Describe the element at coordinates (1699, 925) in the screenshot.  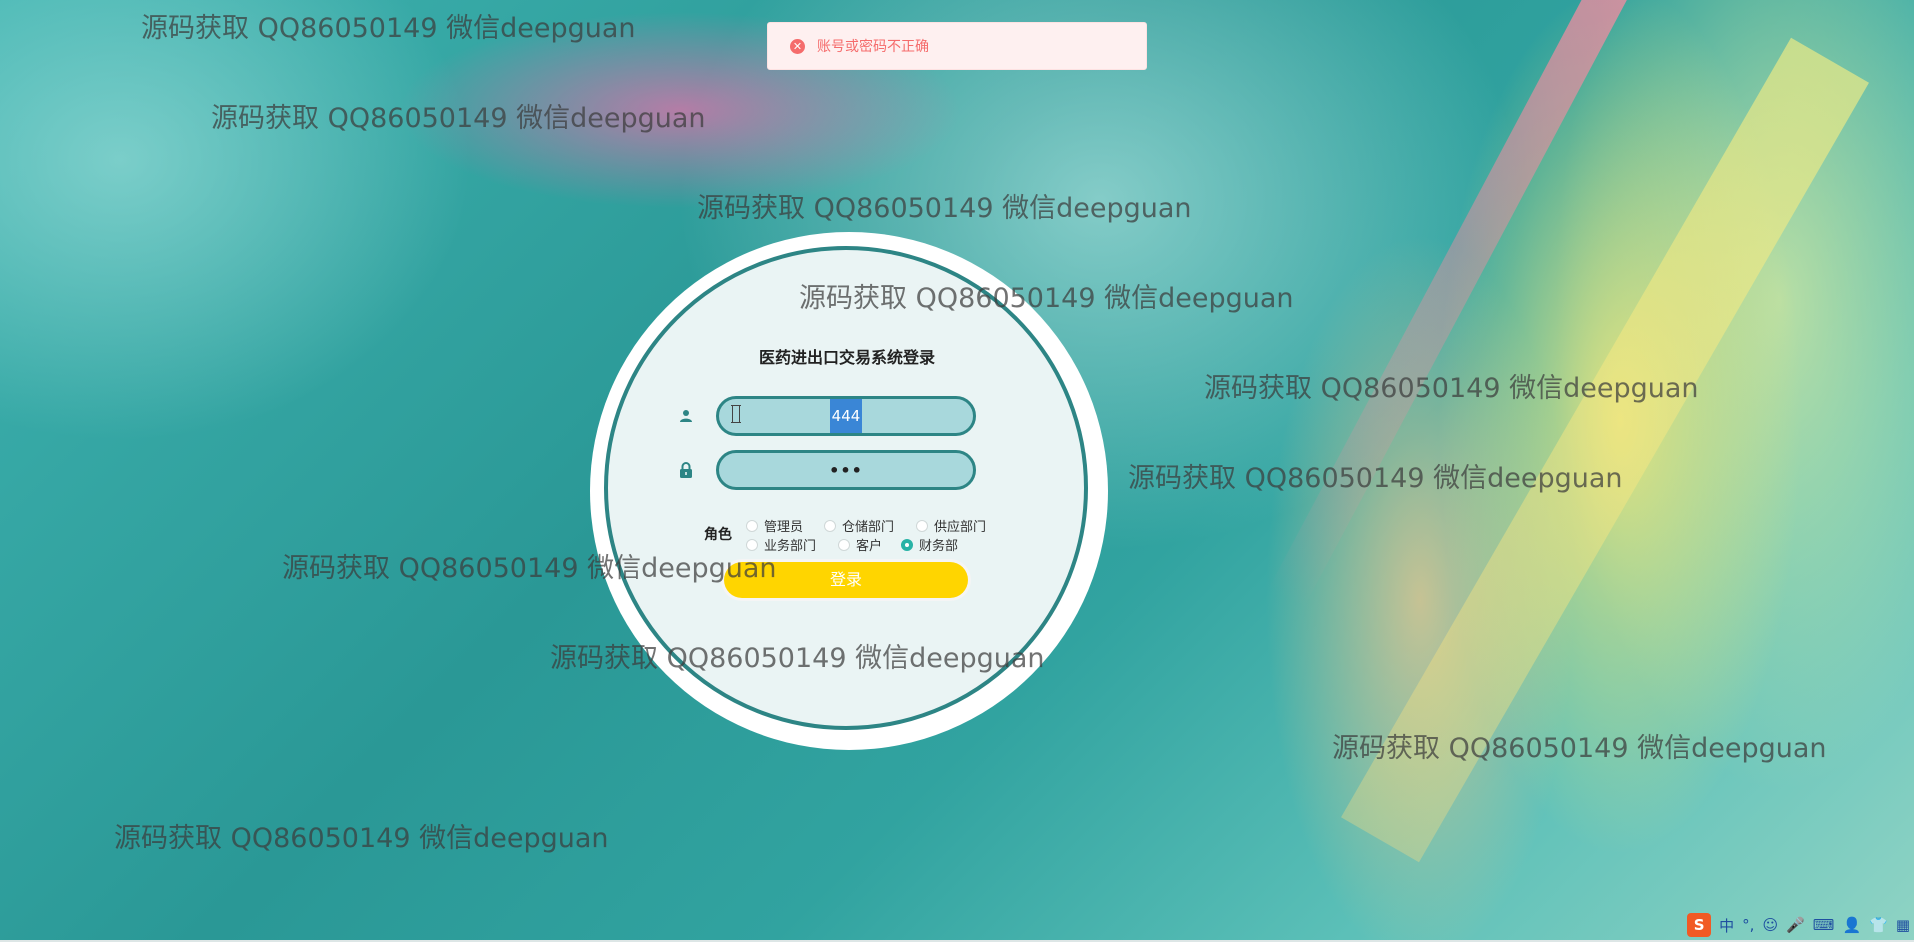
I see `sogou-logo-icon: S` at that location.